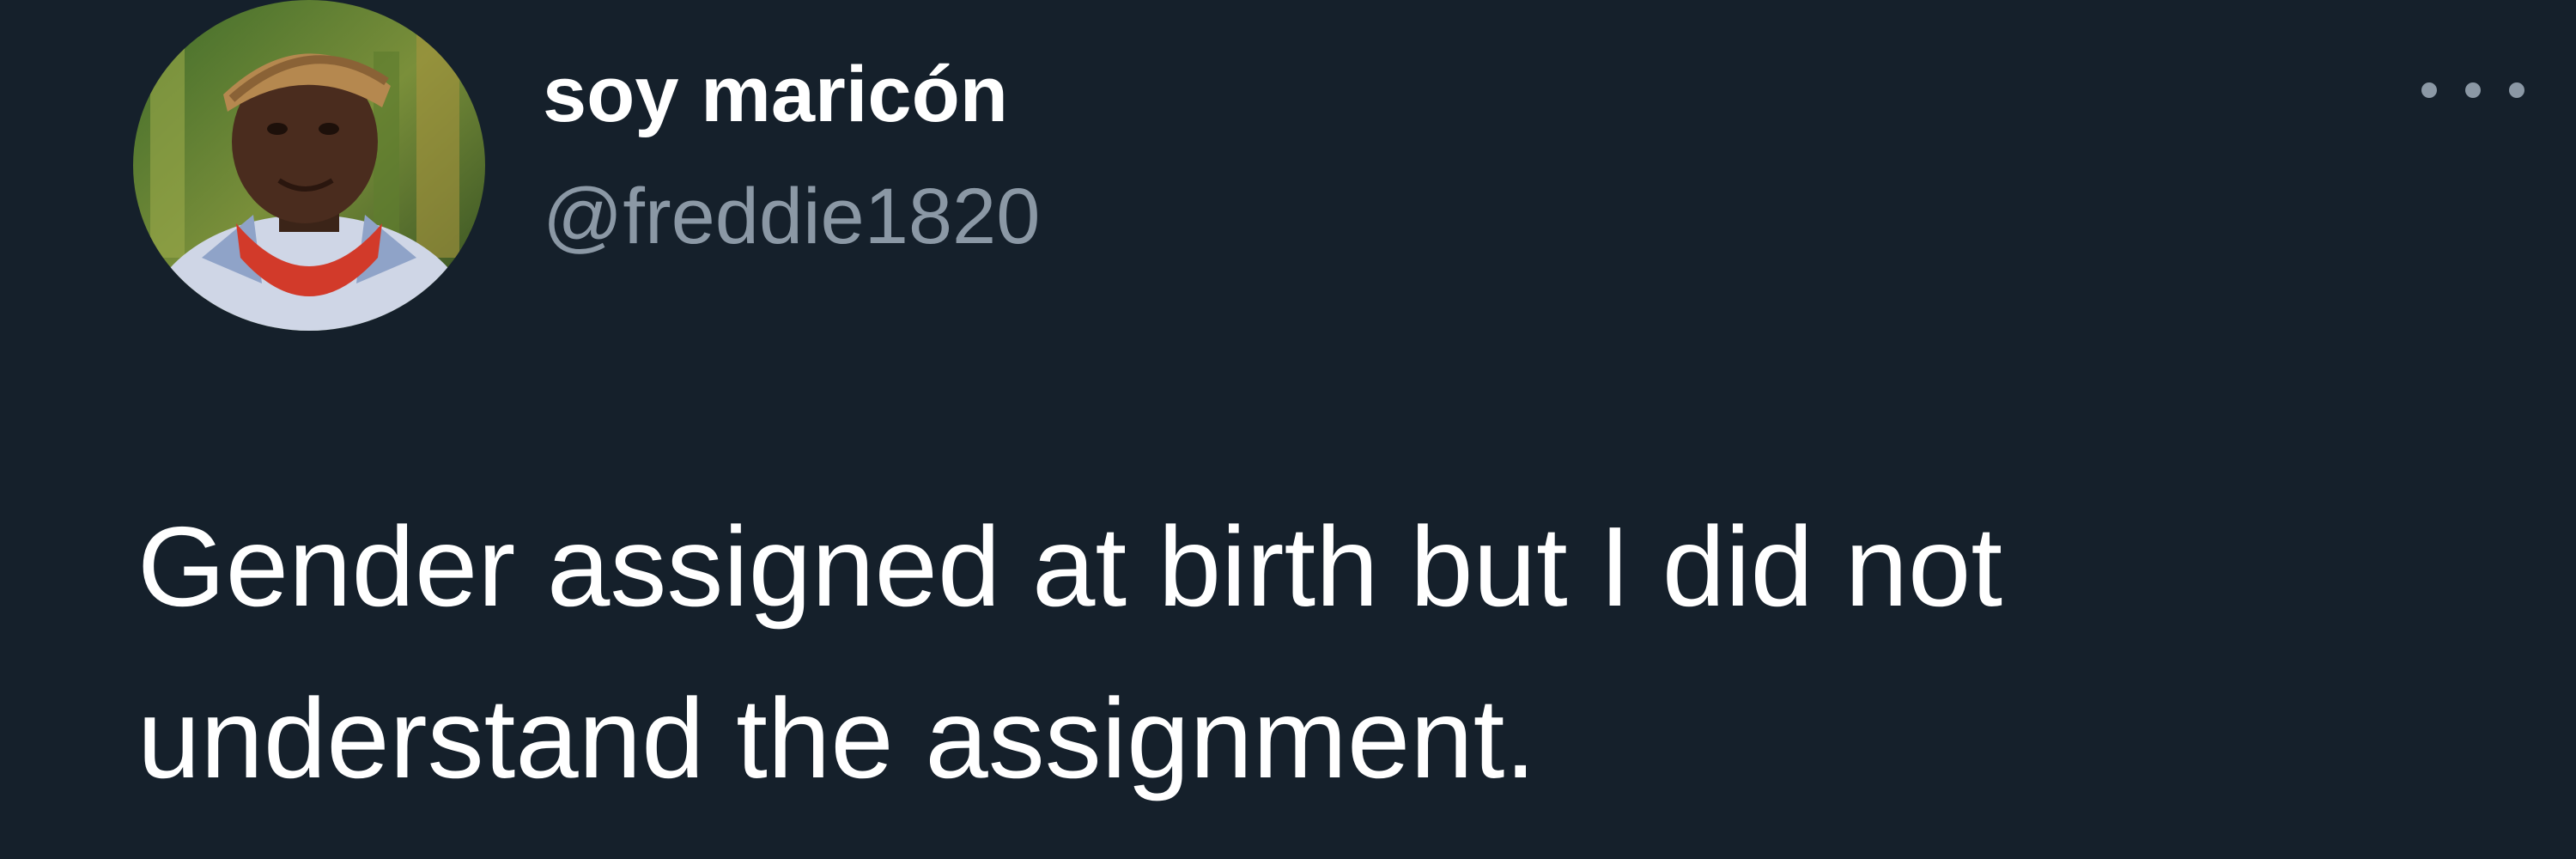 This screenshot has height=859, width=2576. I want to click on avatar-photo, so click(309, 165).